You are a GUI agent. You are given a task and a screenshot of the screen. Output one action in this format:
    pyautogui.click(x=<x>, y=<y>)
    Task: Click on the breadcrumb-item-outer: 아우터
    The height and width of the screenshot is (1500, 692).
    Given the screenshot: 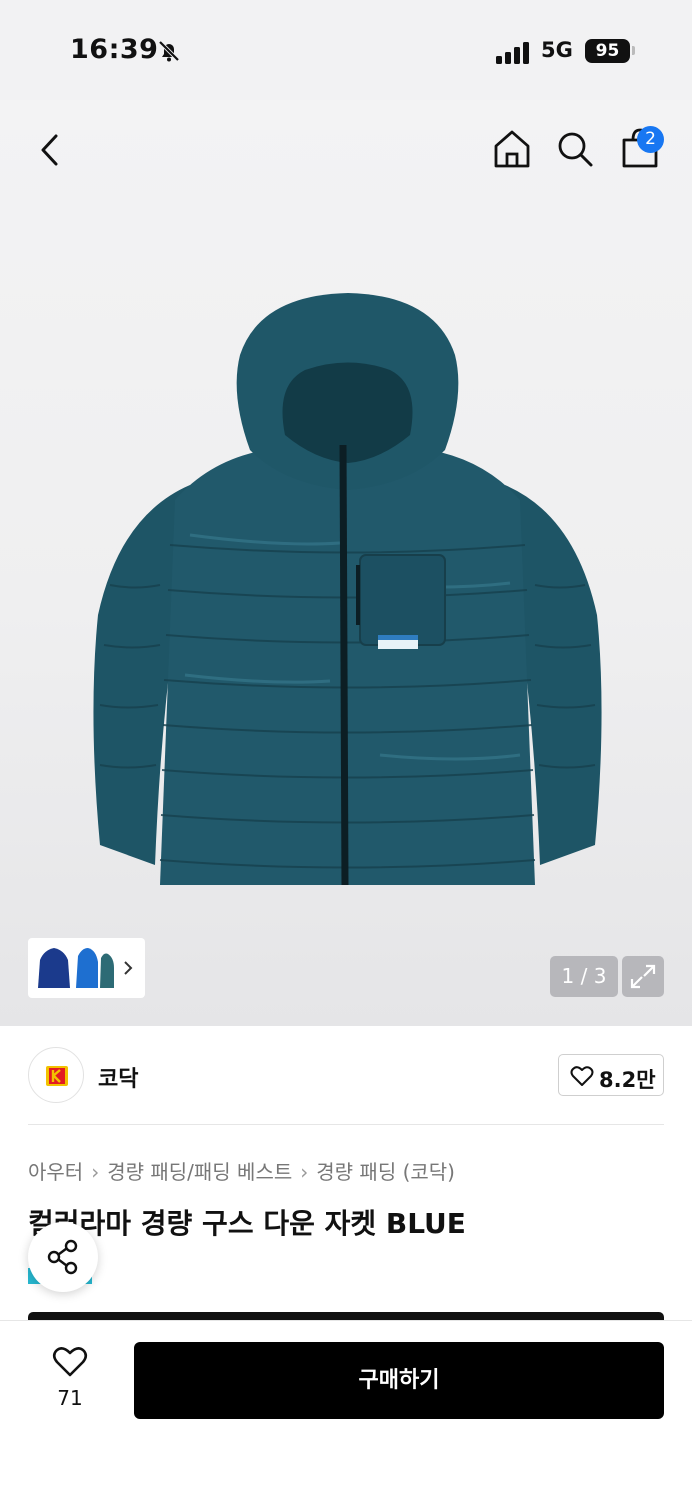 What is the action you would take?
    pyautogui.click(x=55, y=1172)
    